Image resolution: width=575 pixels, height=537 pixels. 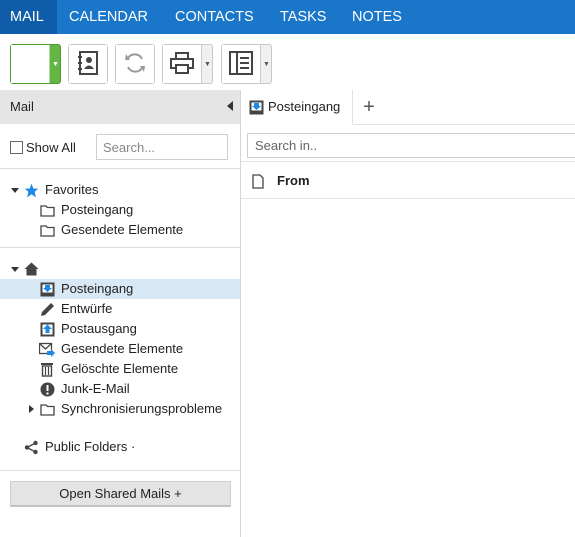 What do you see at coordinates (28, 17) in the screenshot?
I see `nav-mail: MAIL` at bounding box center [28, 17].